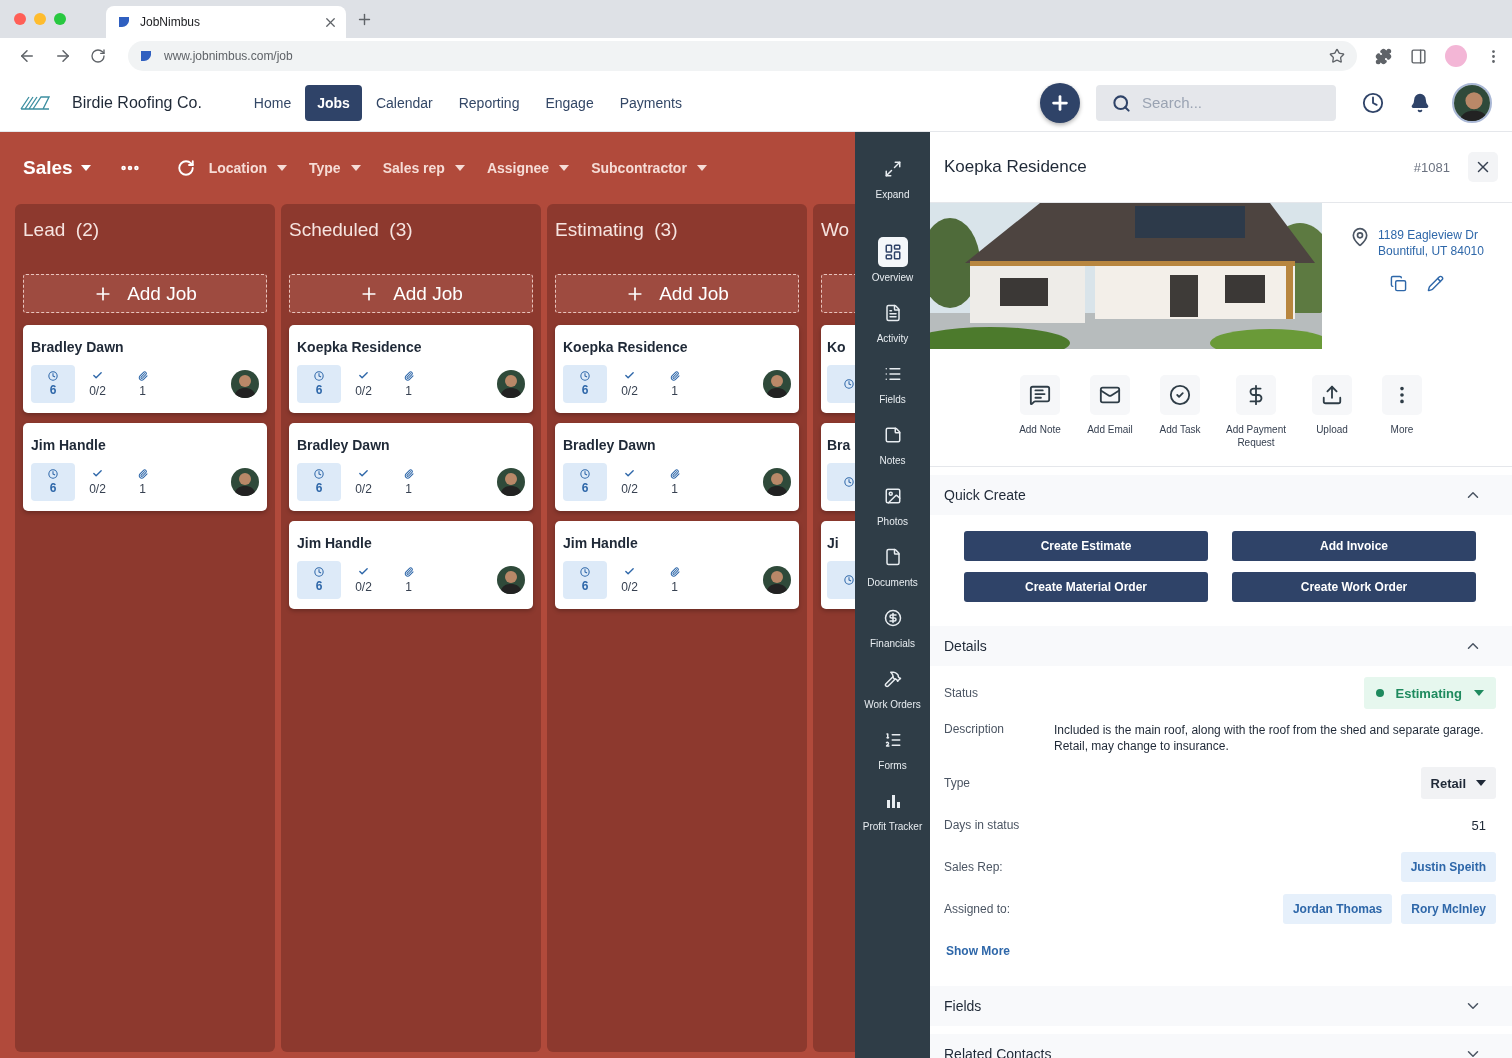 Image resolution: width=1512 pixels, height=1058 pixels. I want to click on person-chip: Jordan Thomas, so click(1337, 909).